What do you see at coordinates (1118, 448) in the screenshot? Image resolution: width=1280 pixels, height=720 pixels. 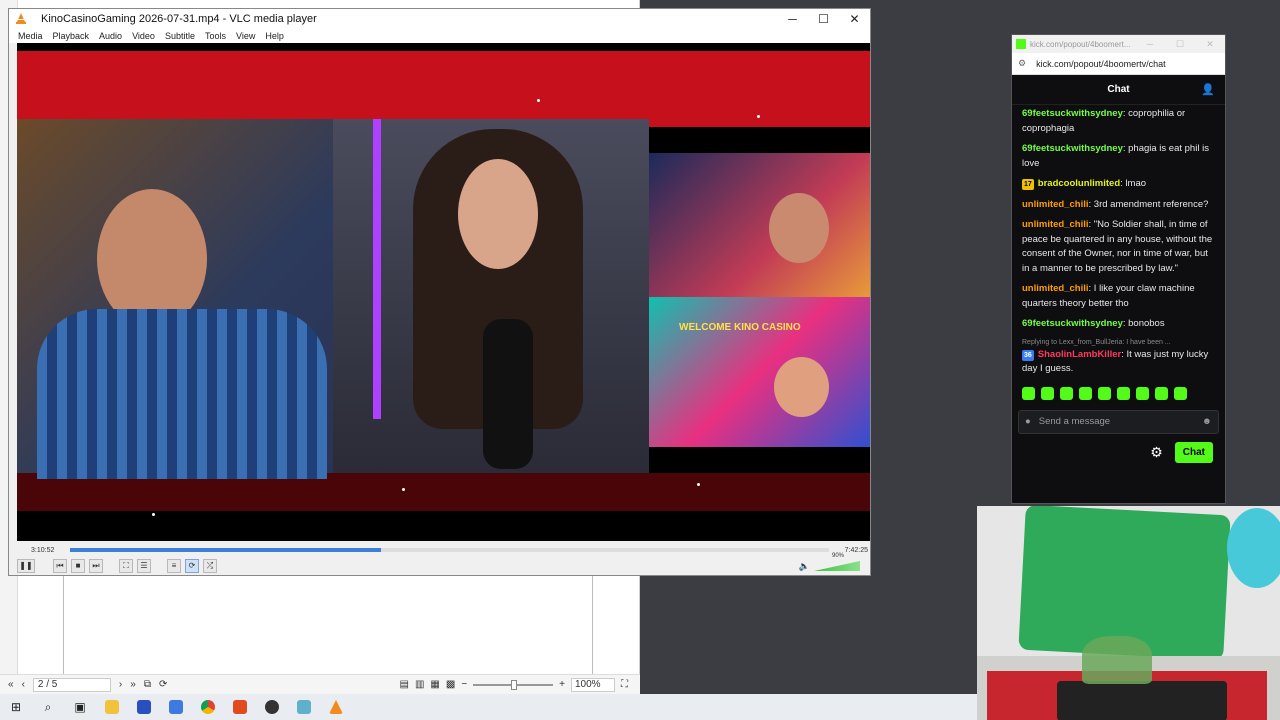 I see `chat-footer: ⚙ Chat` at bounding box center [1118, 448].